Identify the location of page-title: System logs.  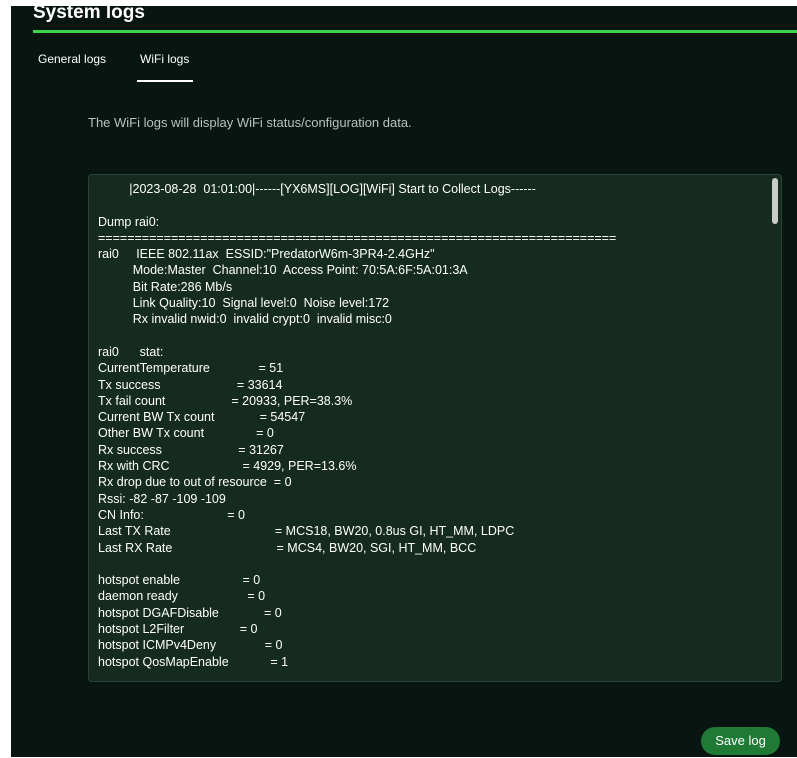
(89, 12).